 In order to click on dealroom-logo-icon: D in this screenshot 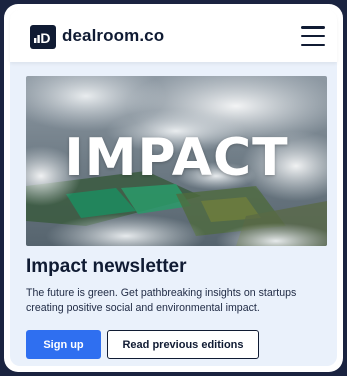, I will do `click(43, 37)`.